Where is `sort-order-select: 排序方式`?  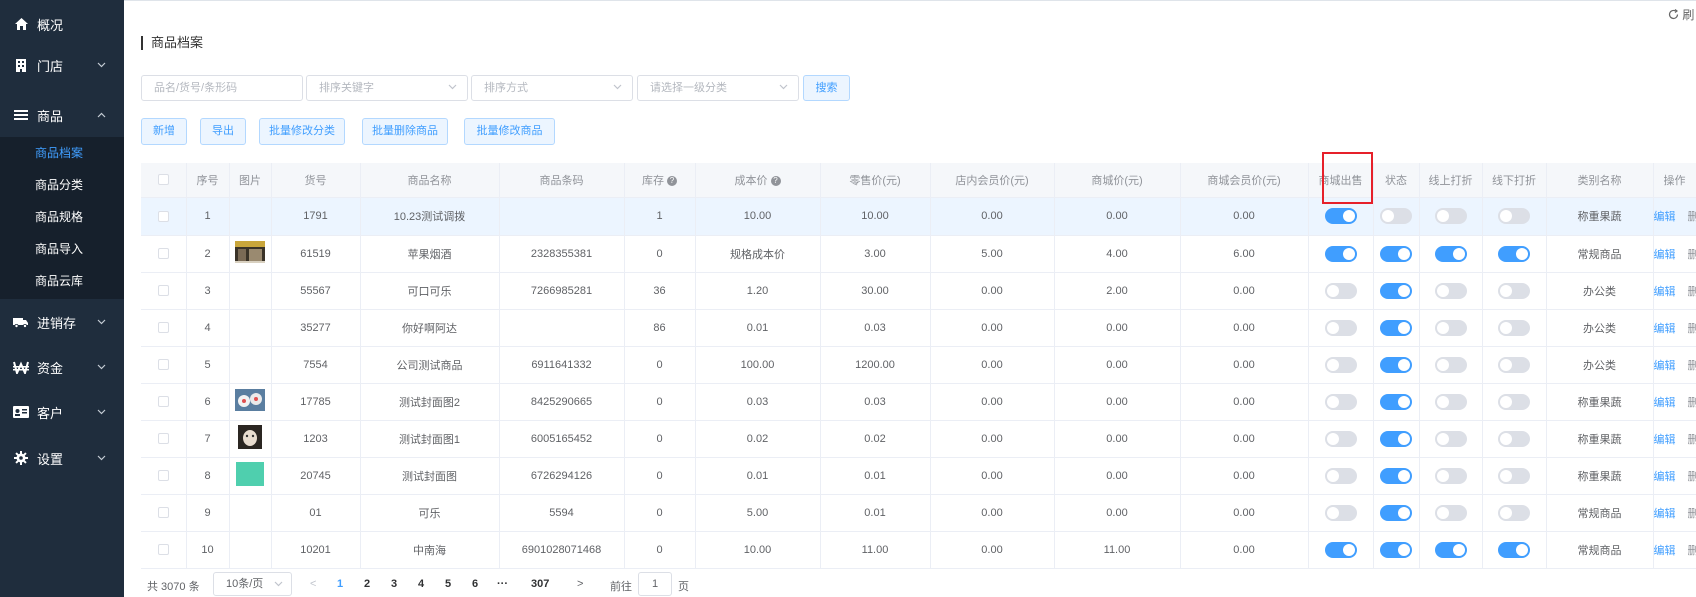 sort-order-select: 排序方式 is located at coordinates (552, 88).